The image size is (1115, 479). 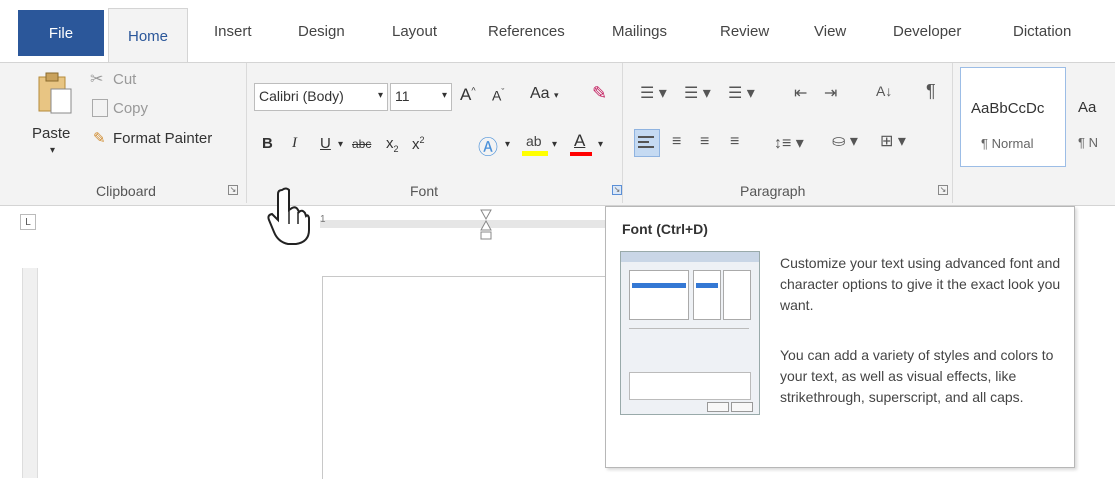 What do you see at coordinates (690, 257) in the screenshot?
I see `thumbnail-titlebar` at bounding box center [690, 257].